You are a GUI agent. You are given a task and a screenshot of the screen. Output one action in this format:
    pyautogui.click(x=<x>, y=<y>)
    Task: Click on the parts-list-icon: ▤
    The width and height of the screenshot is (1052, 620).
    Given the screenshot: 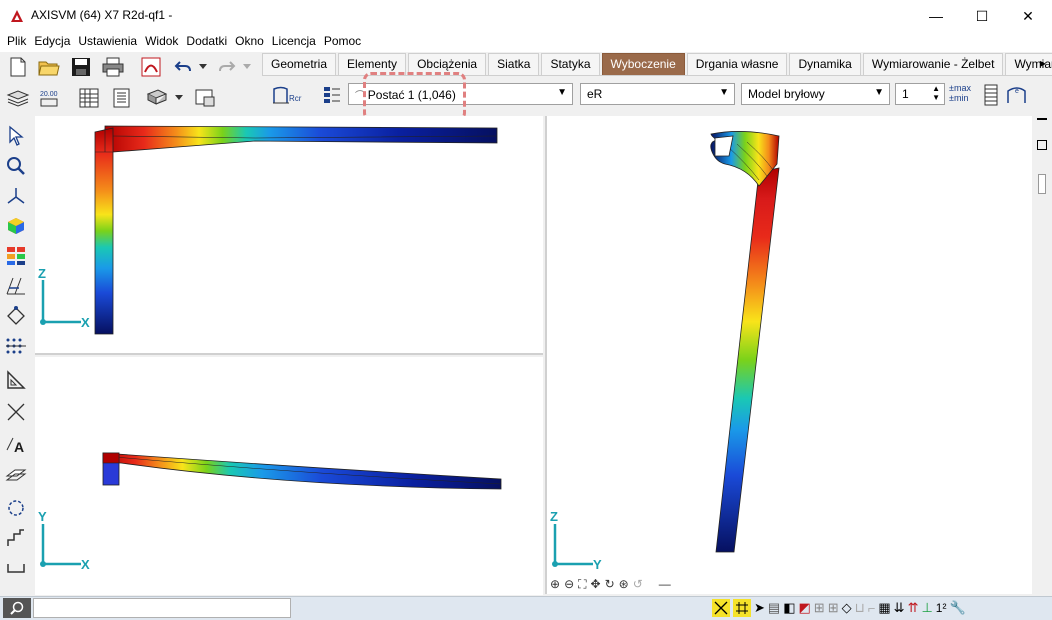 What is the action you would take?
    pyautogui.click(x=774, y=608)
    